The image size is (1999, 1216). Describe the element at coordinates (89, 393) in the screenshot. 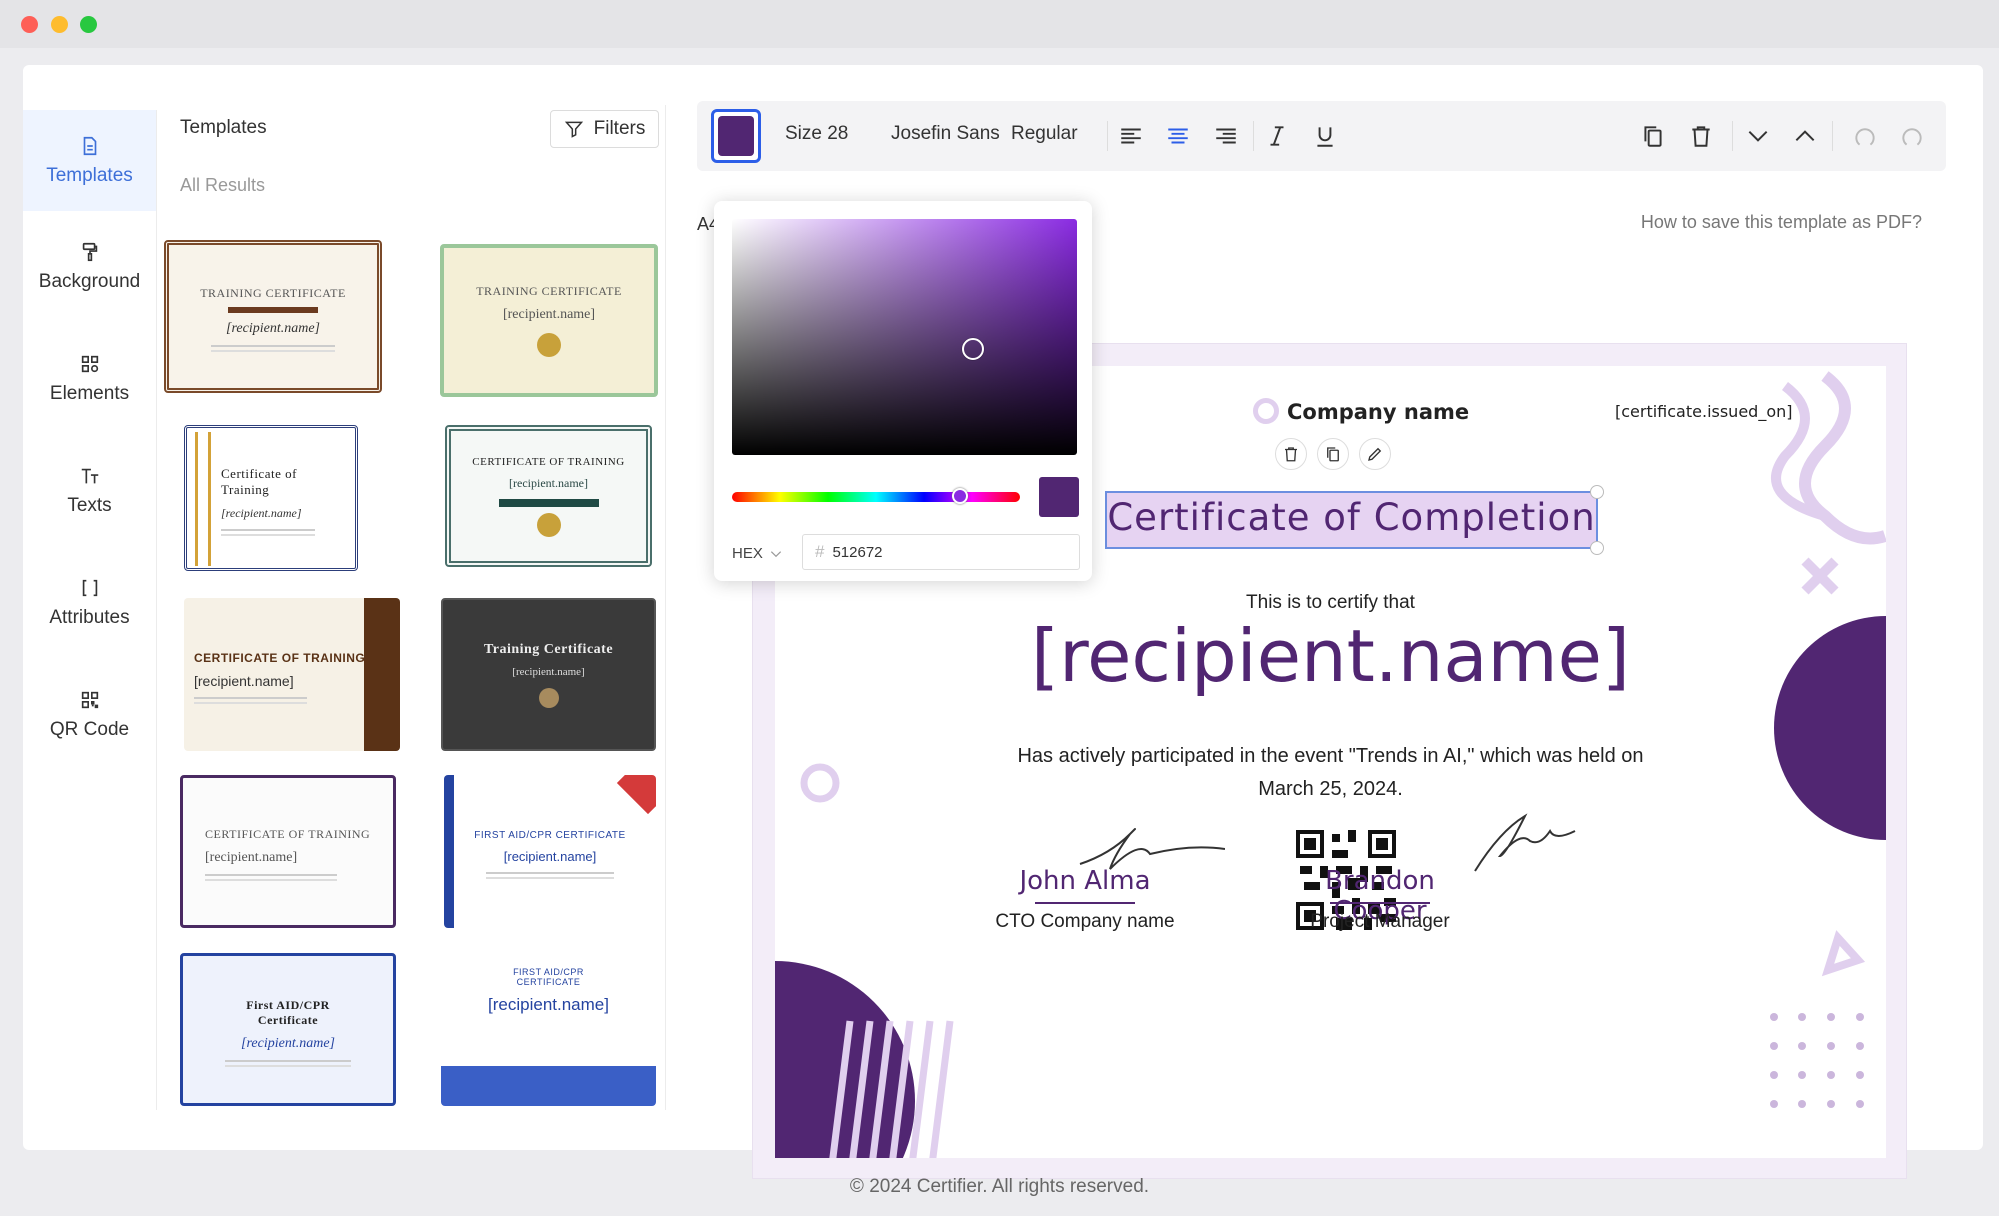

I see `sidebar-item-label: Elements` at that location.